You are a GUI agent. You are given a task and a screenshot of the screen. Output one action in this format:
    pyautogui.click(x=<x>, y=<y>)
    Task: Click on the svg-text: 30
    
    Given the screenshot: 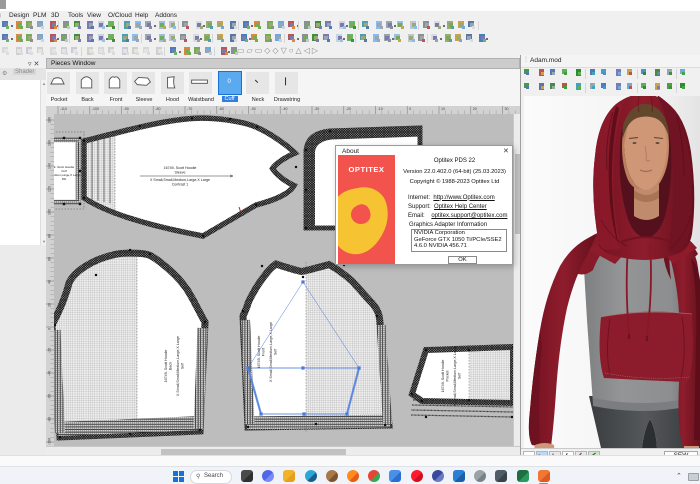 What is the action you would take?
    pyautogui.click(x=507, y=109)
    